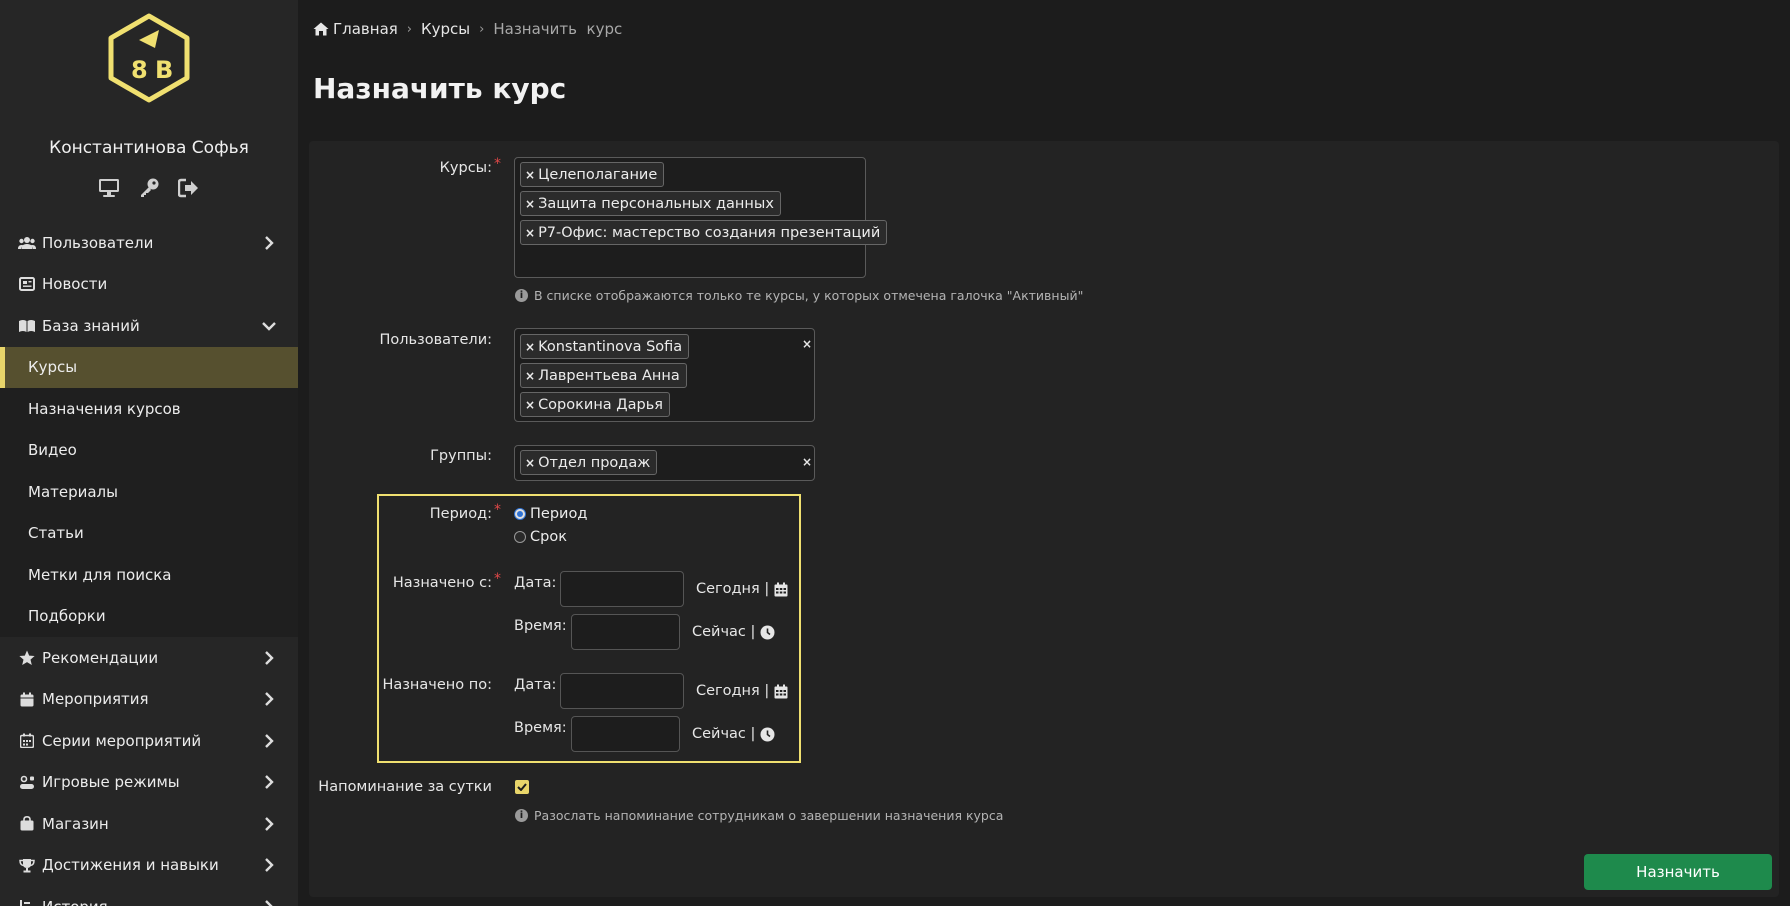  What do you see at coordinates (742, 589) in the screenshot?
I see `assigned-from-today-link: Сегодня |` at bounding box center [742, 589].